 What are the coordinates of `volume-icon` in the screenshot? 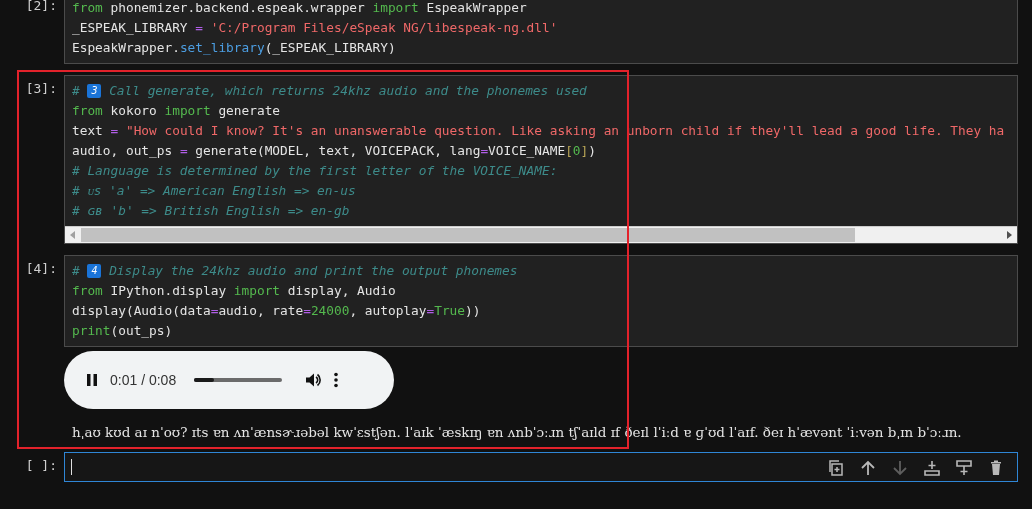 It's located at (313, 380).